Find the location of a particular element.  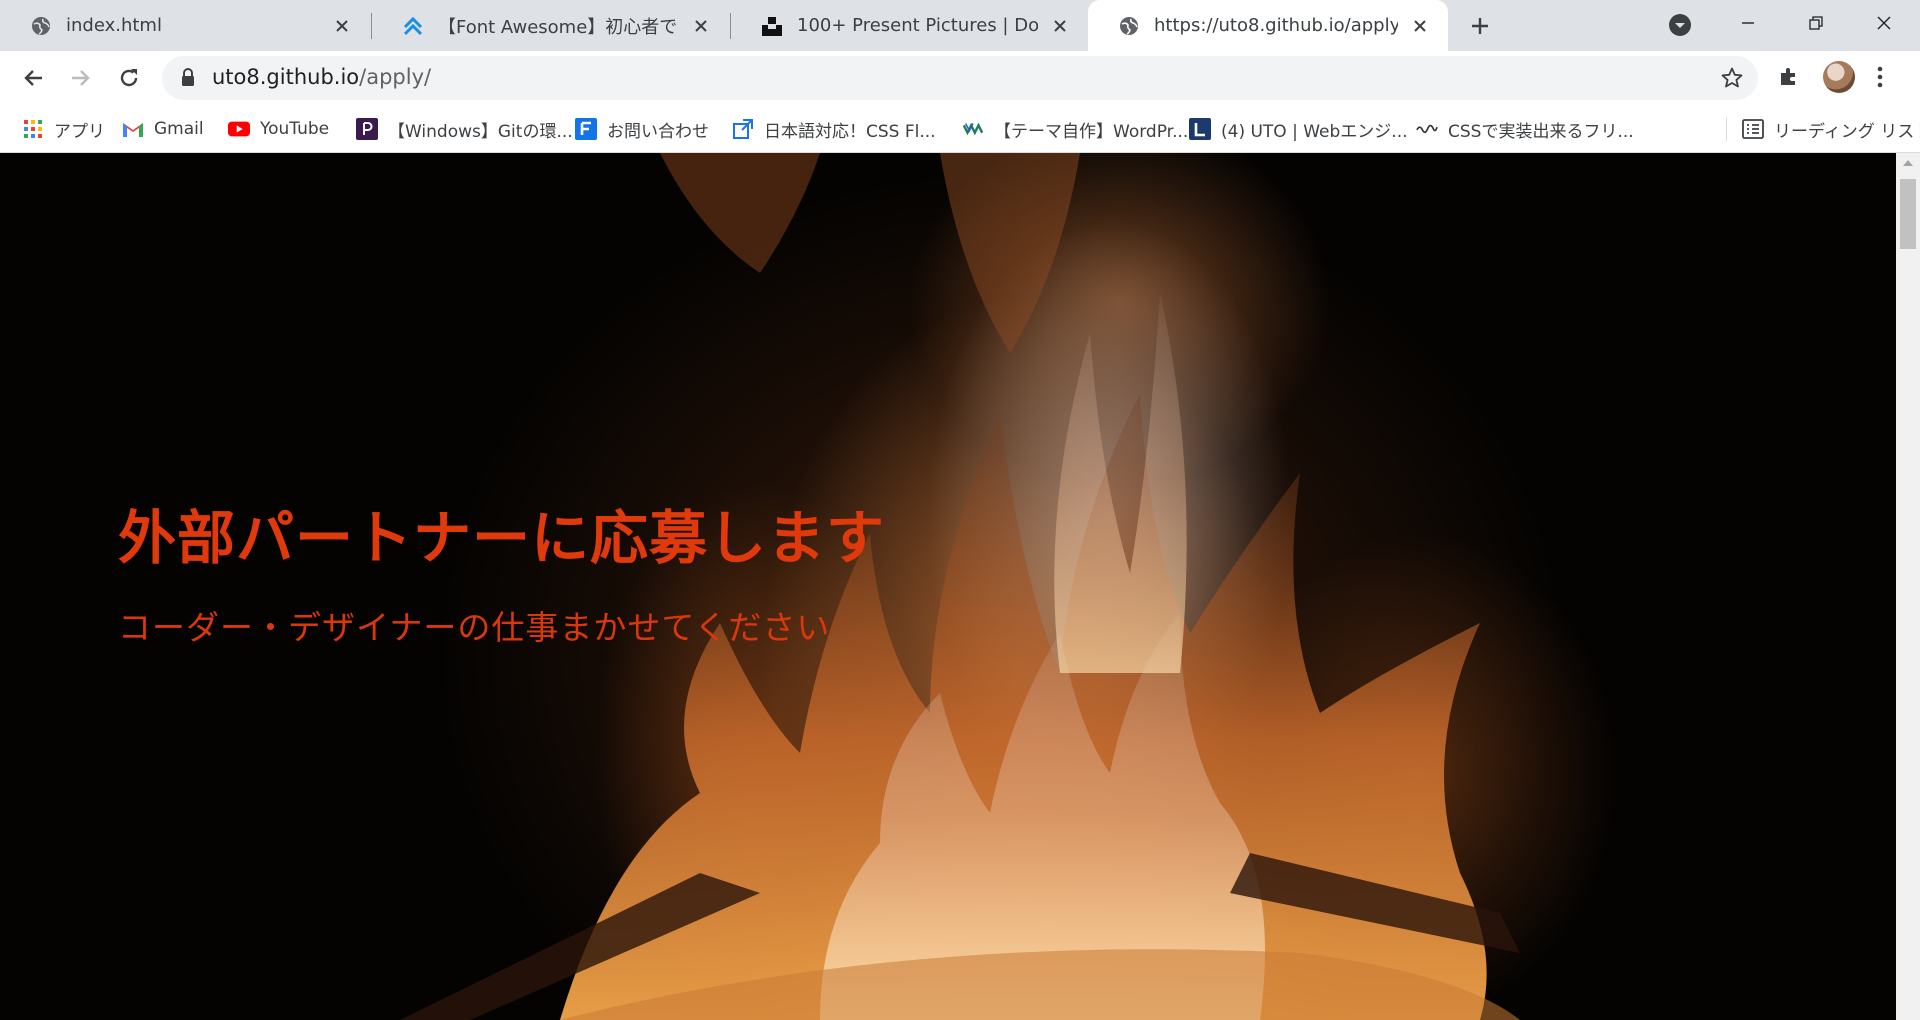

lock-icon is located at coordinates (188, 80).